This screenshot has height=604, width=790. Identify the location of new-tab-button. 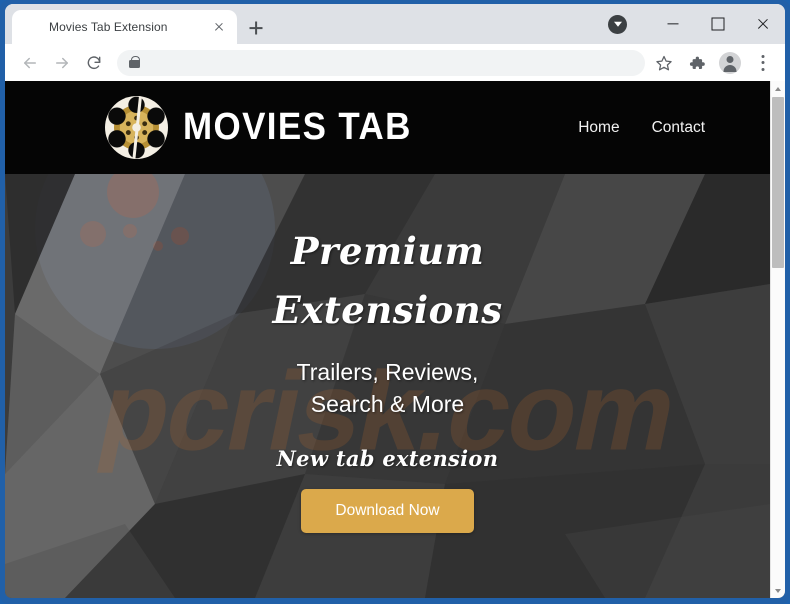
(256, 28).